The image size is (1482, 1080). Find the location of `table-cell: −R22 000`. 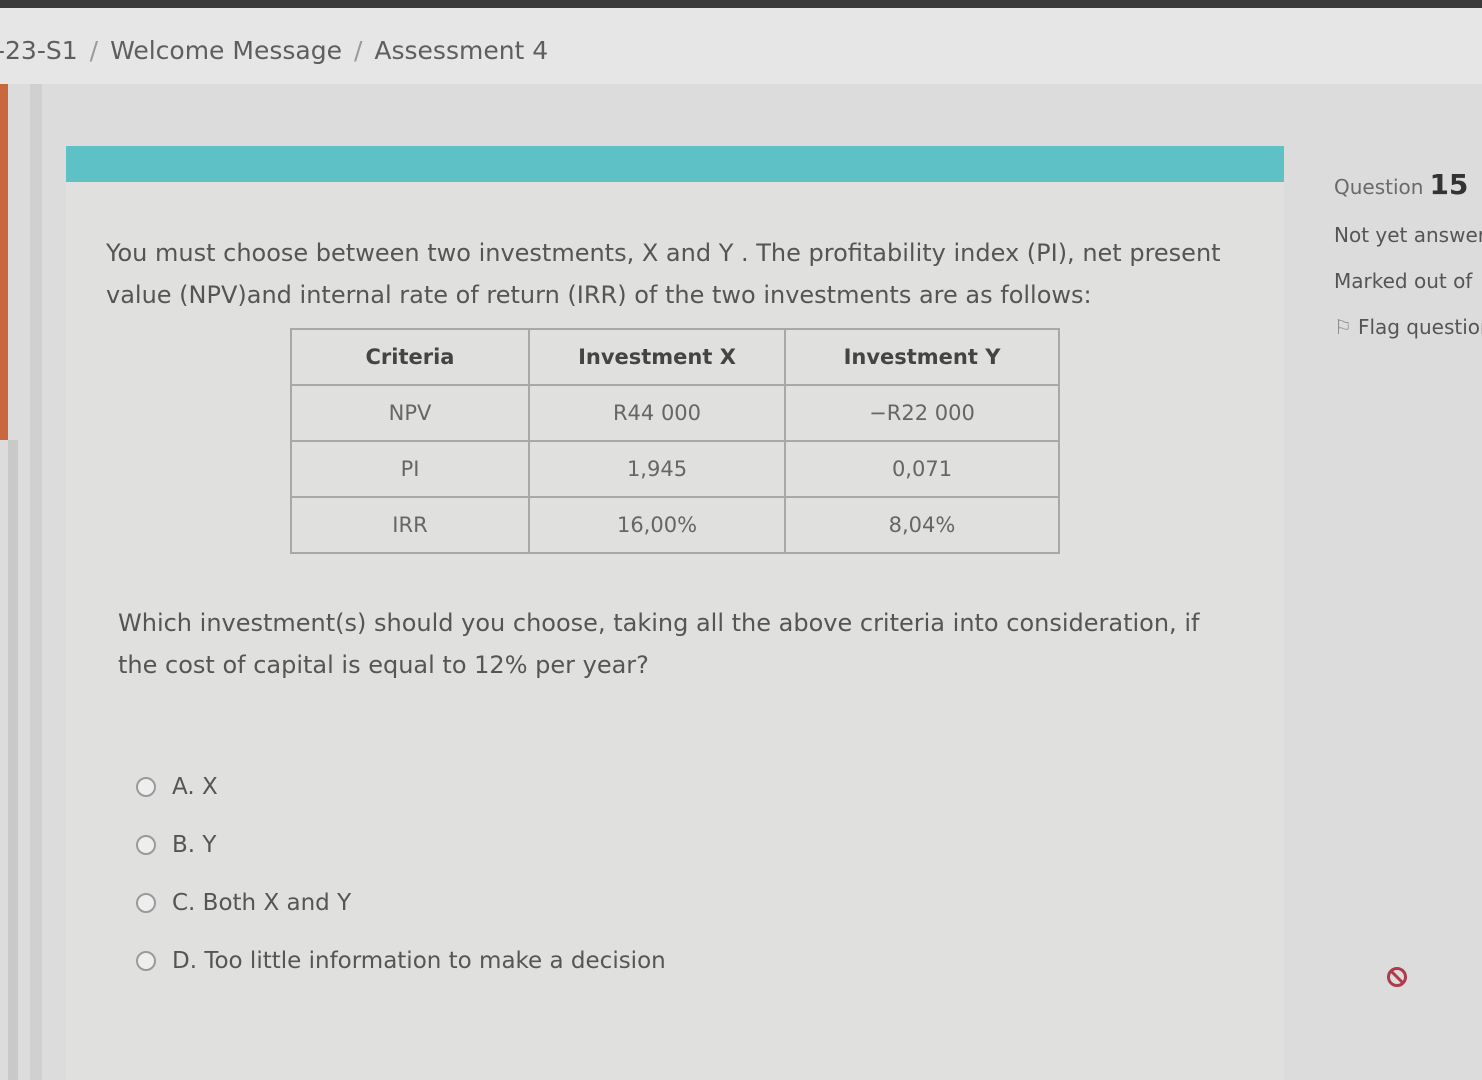

table-cell: −R22 000 is located at coordinates (922, 413).